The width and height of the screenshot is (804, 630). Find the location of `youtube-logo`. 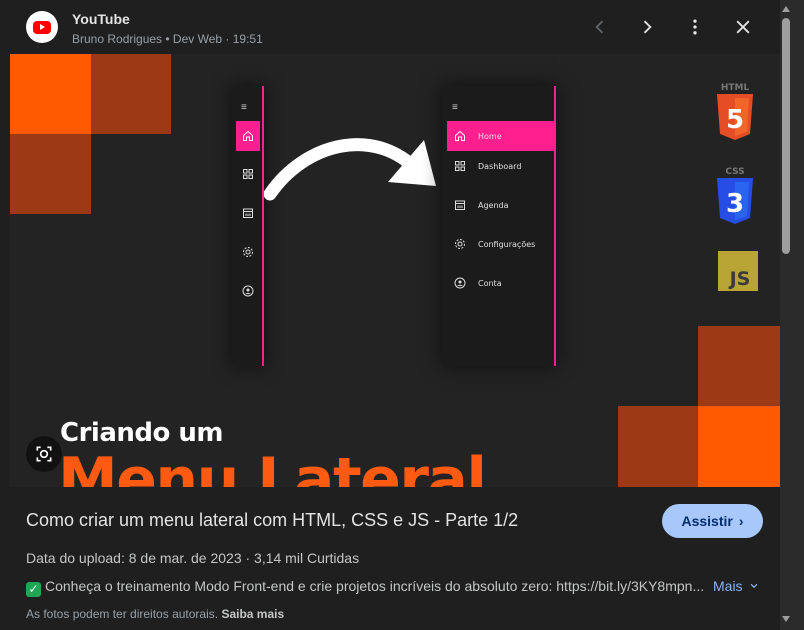

youtube-logo is located at coordinates (42, 27).